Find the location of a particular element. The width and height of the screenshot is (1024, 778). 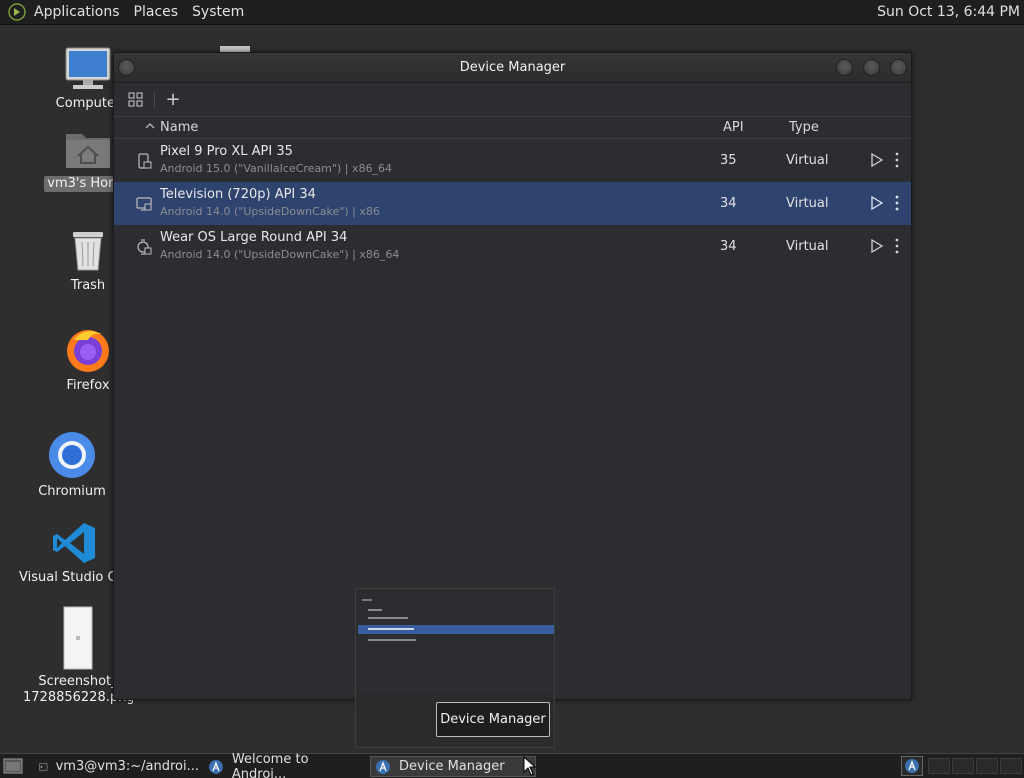

trash-icon is located at coordinates (88, 251).